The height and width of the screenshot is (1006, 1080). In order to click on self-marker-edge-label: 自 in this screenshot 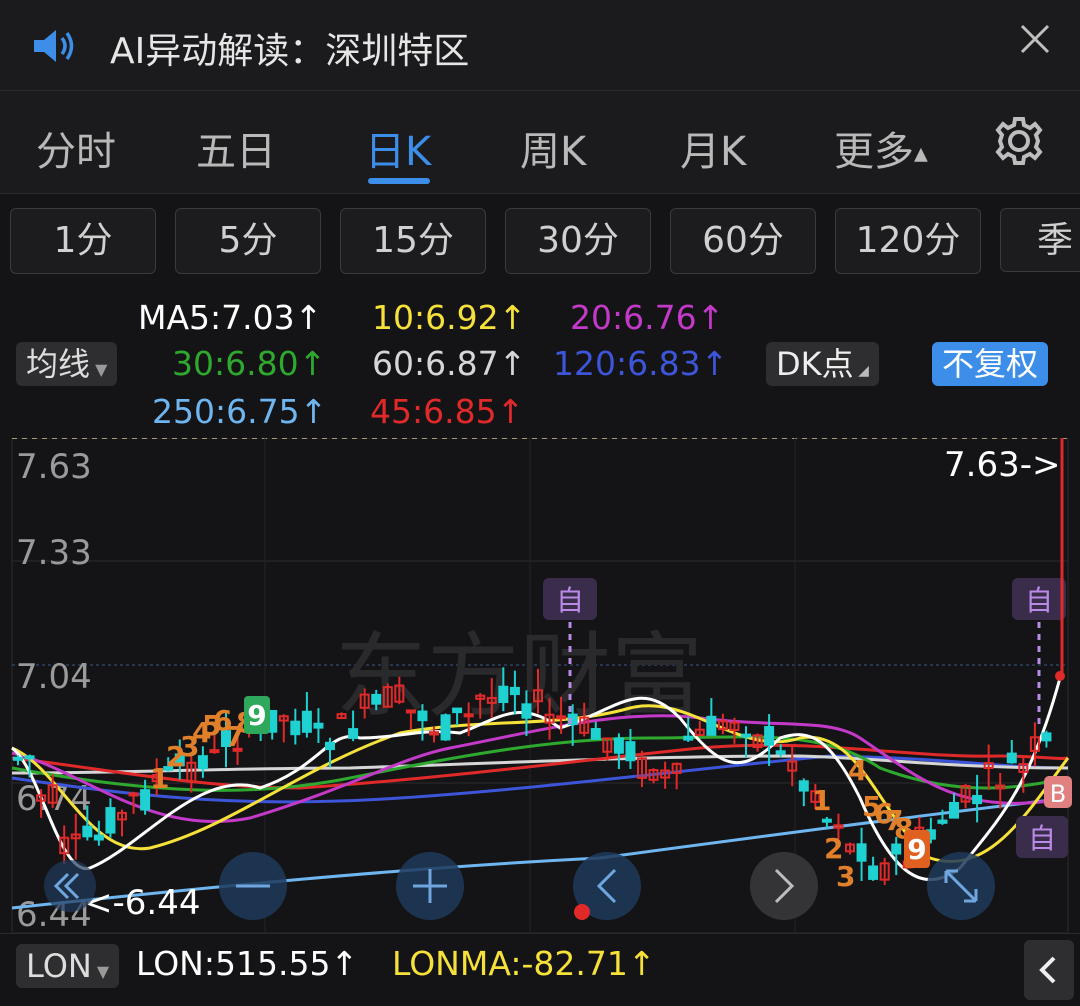, I will do `click(1042, 838)`.